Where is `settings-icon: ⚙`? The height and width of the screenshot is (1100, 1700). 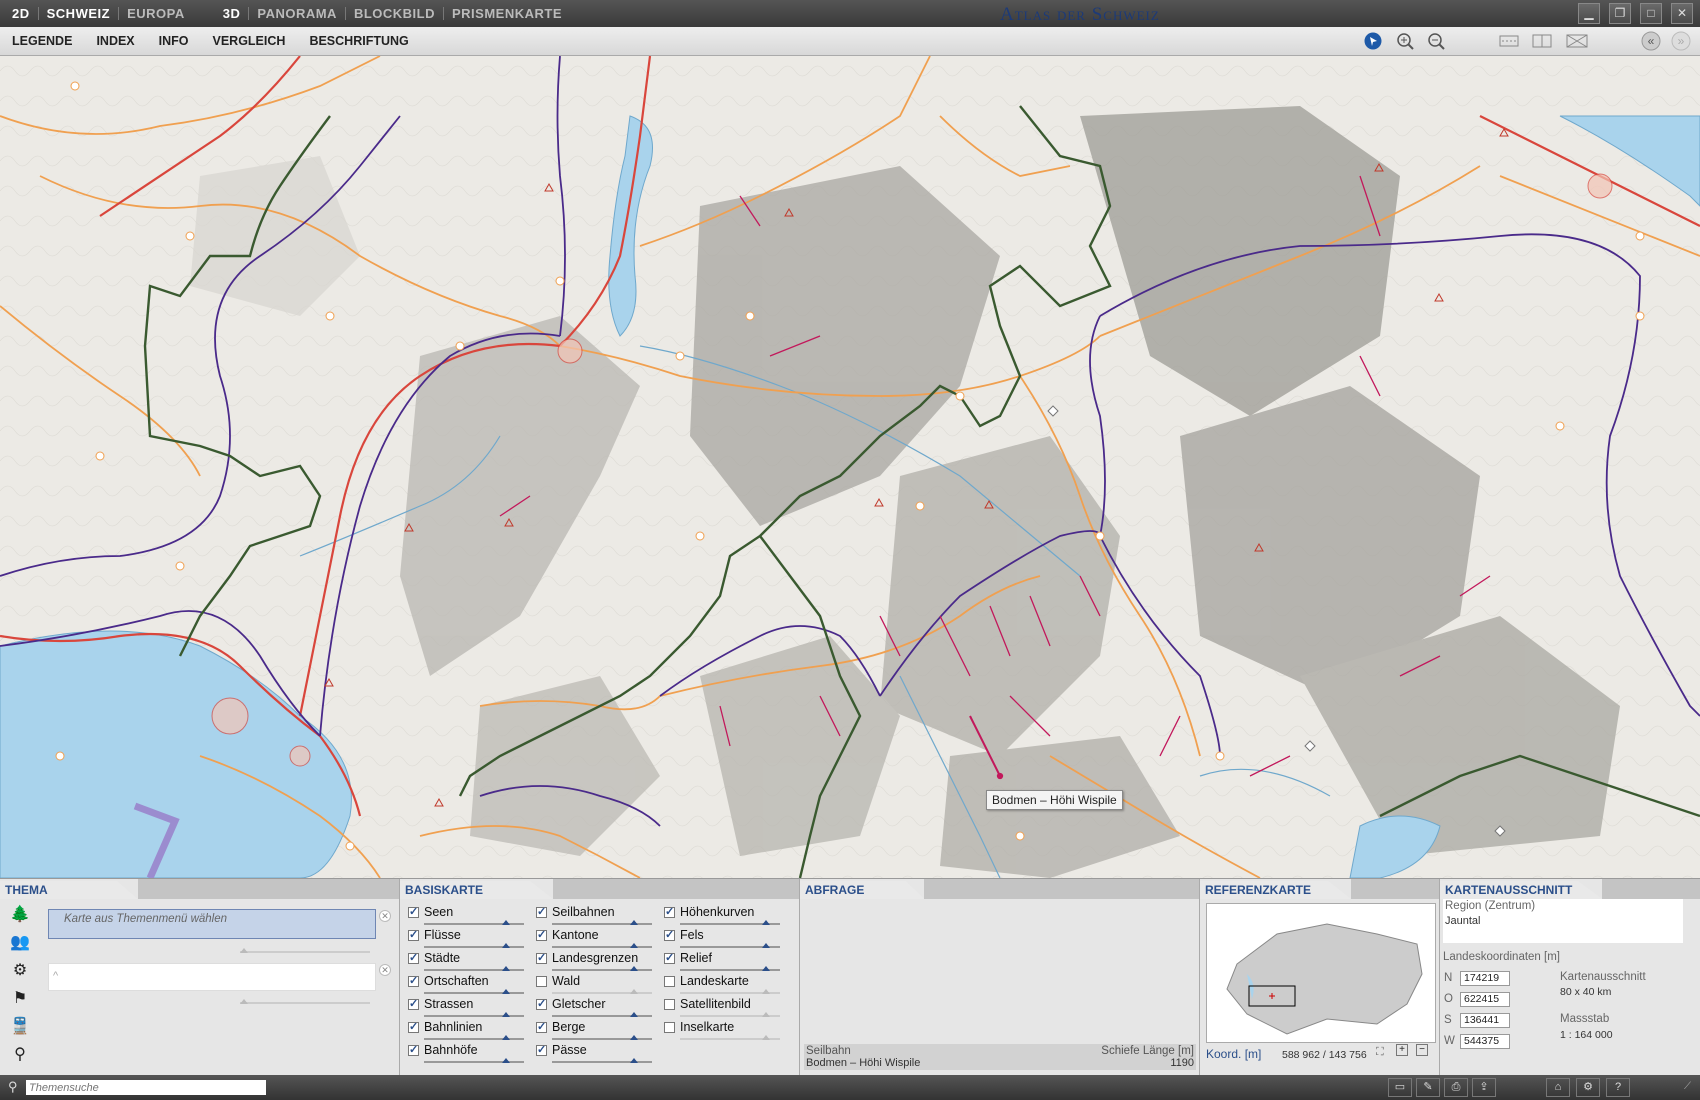 settings-icon: ⚙ is located at coordinates (1588, 1087).